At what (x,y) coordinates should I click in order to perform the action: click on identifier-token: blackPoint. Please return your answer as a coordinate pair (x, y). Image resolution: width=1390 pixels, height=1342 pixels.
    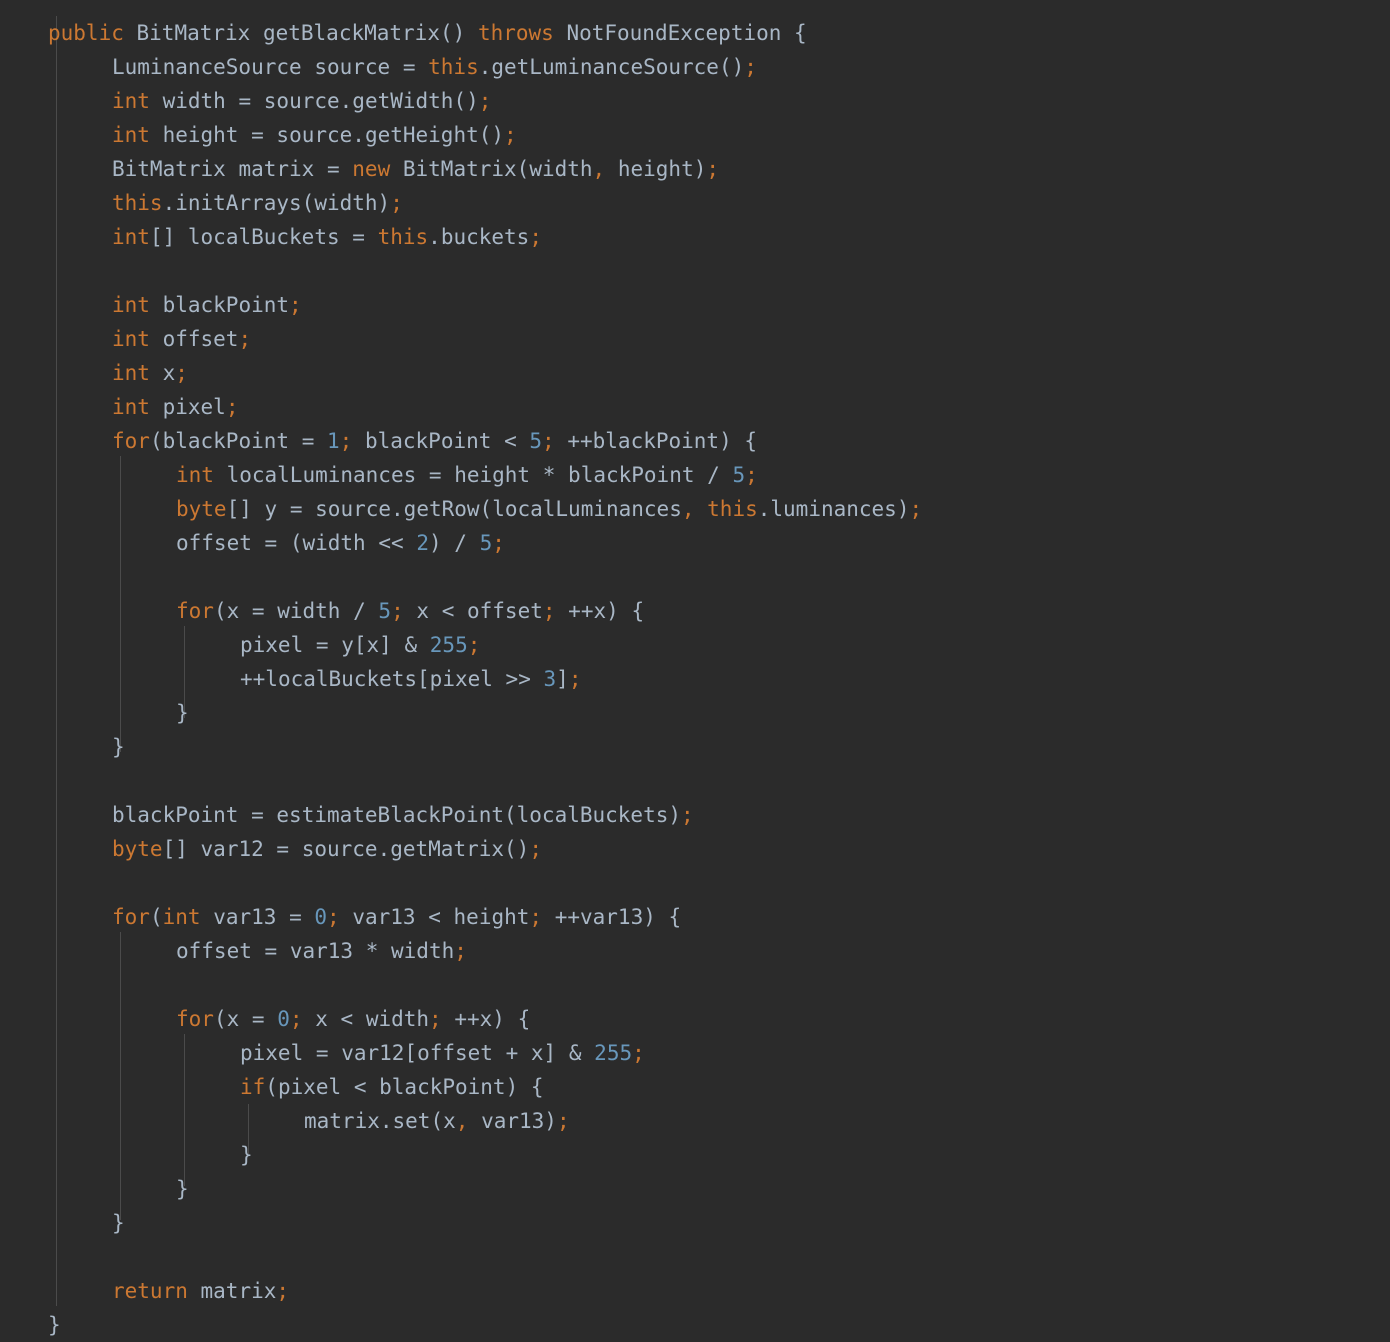
    Looking at the image, I should click on (226, 441).